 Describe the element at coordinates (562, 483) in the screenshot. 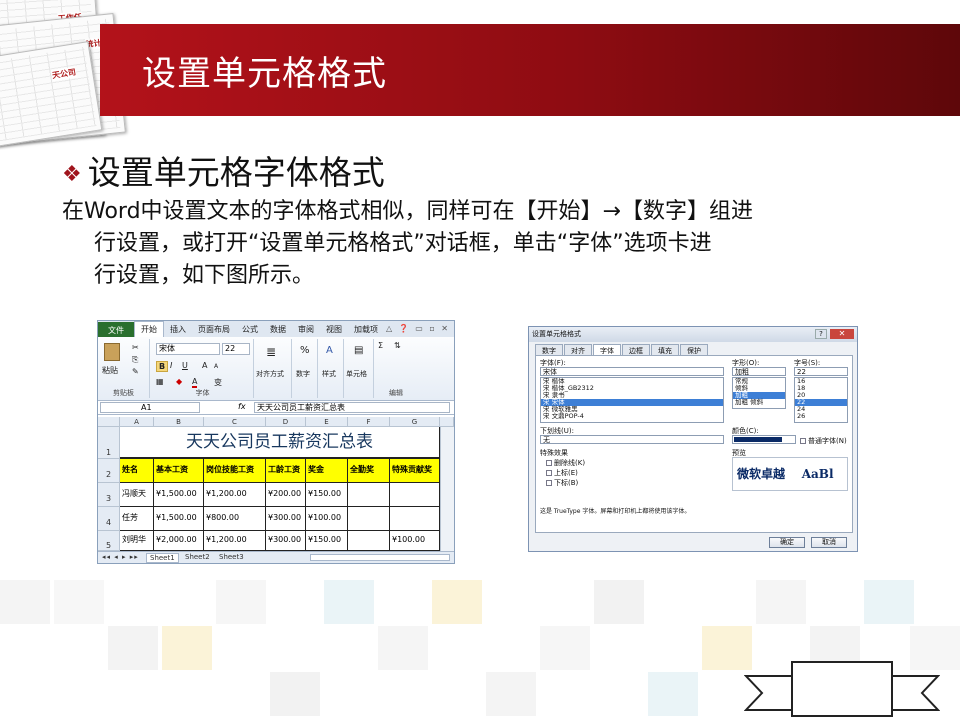

I see `subscript-checkbox: 下标(B)` at that location.